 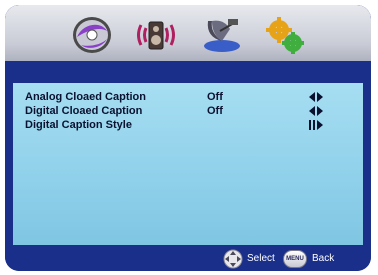 I want to click on satellite-dish-icon, so click(x=221, y=35).